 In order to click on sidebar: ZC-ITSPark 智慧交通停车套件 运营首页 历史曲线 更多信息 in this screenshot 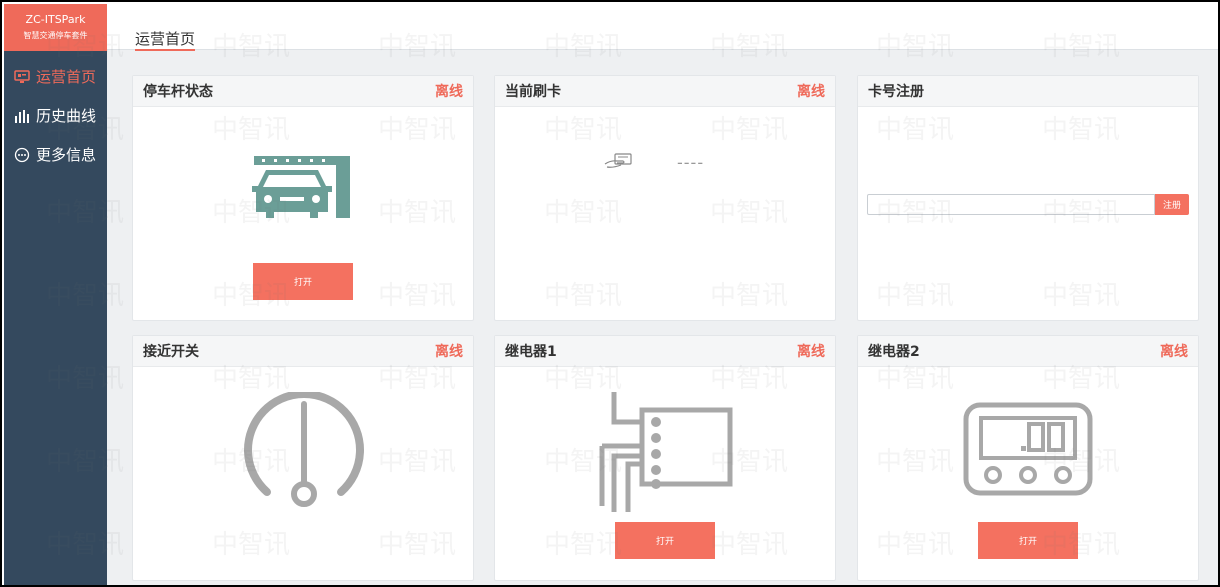, I will do `click(55, 294)`.